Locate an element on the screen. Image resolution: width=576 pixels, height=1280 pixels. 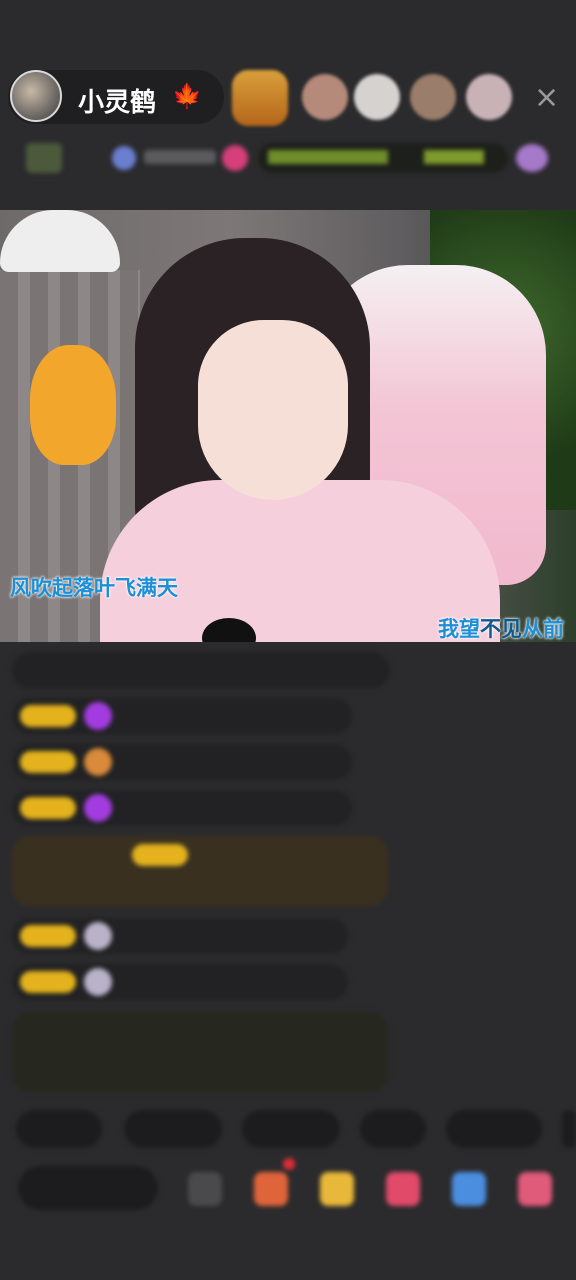
share-icon is located at coordinates (469, 1189).